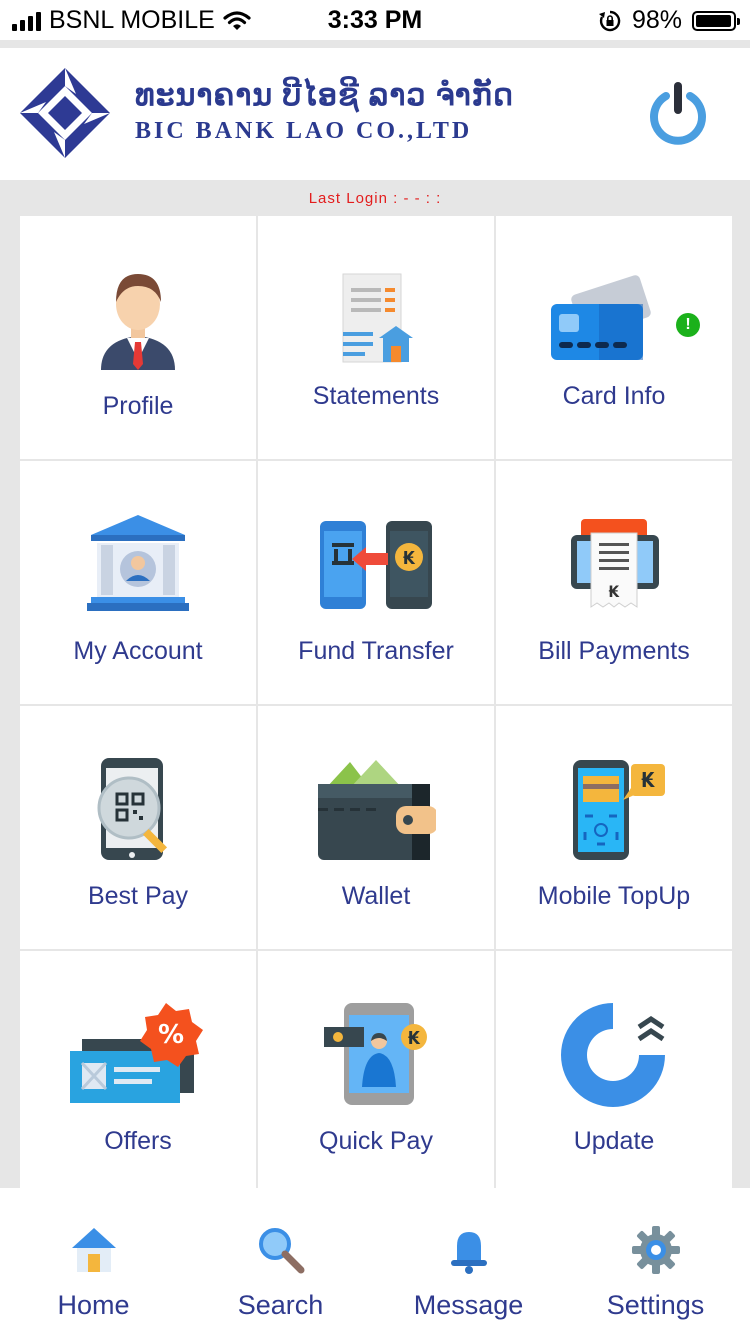 Image resolution: width=750 pixels, height=1334 pixels. I want to click on home-icon, so click(93, 1250).